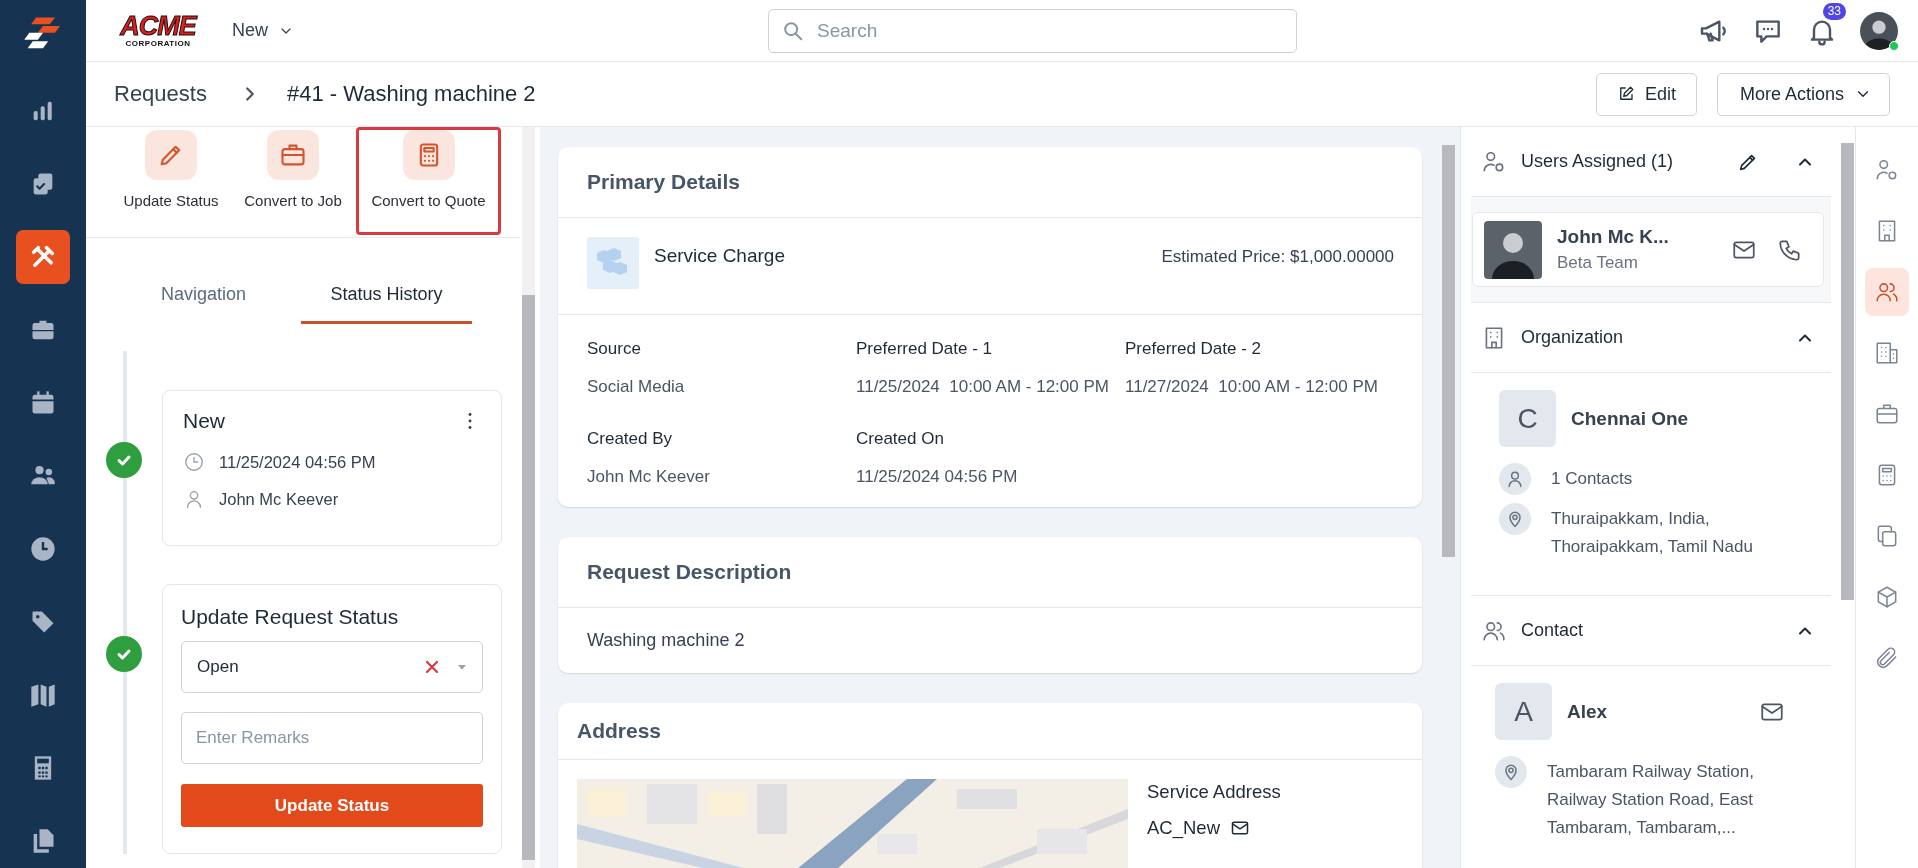 This screenshot has width=1918, height=868. Describe the element at coordinates (386, 296) in the screenshot. I see `tab: Status History` at that location.